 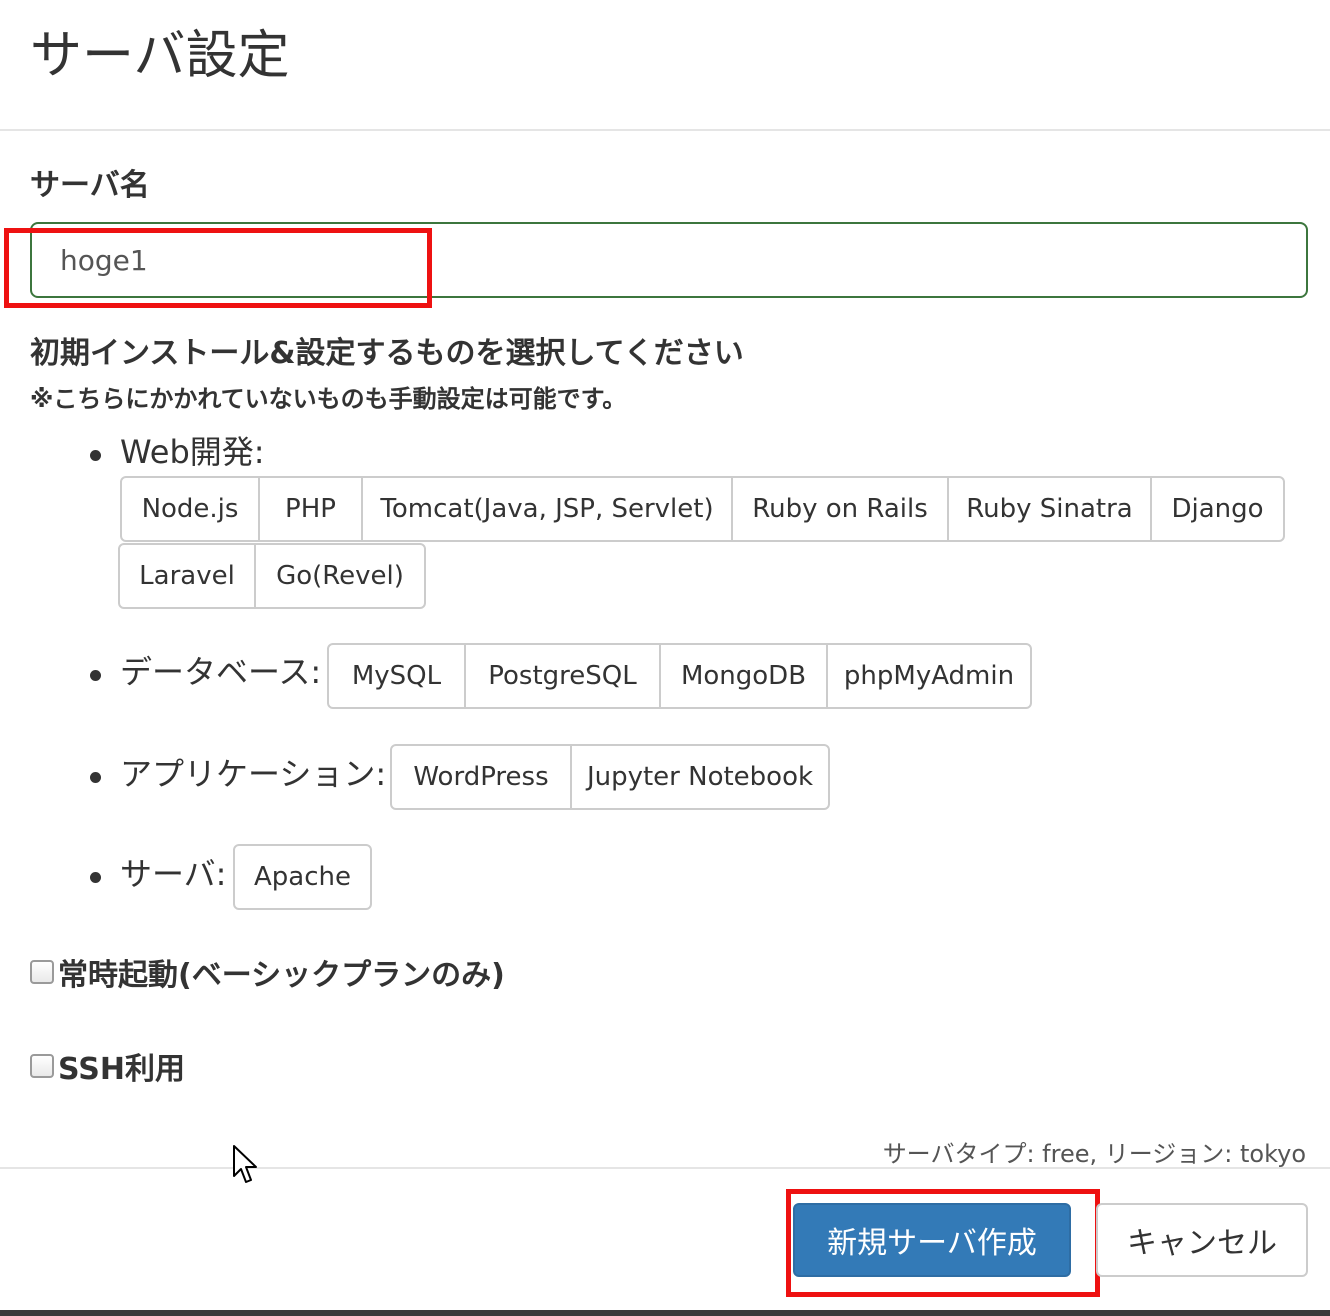 I want to click on install-heading: 初期インストール&設定するものを選択してください, so click(x=387, y=353).